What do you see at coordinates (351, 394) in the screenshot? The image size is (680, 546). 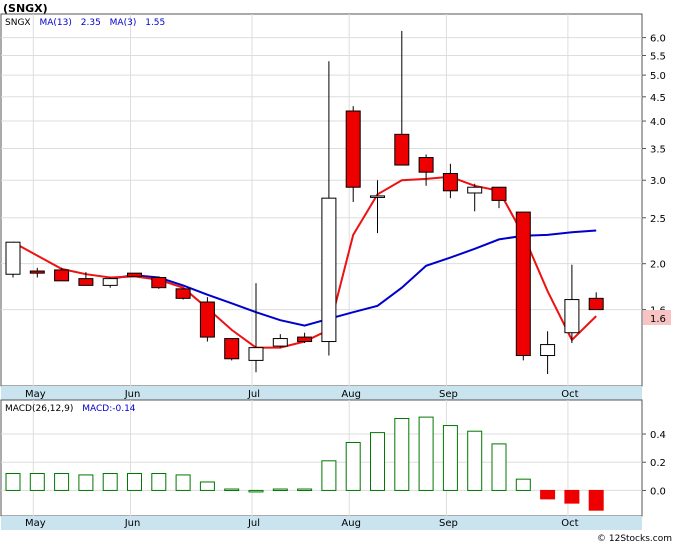 I see `price-month-label: Aug` at bounding box center [351, 394].